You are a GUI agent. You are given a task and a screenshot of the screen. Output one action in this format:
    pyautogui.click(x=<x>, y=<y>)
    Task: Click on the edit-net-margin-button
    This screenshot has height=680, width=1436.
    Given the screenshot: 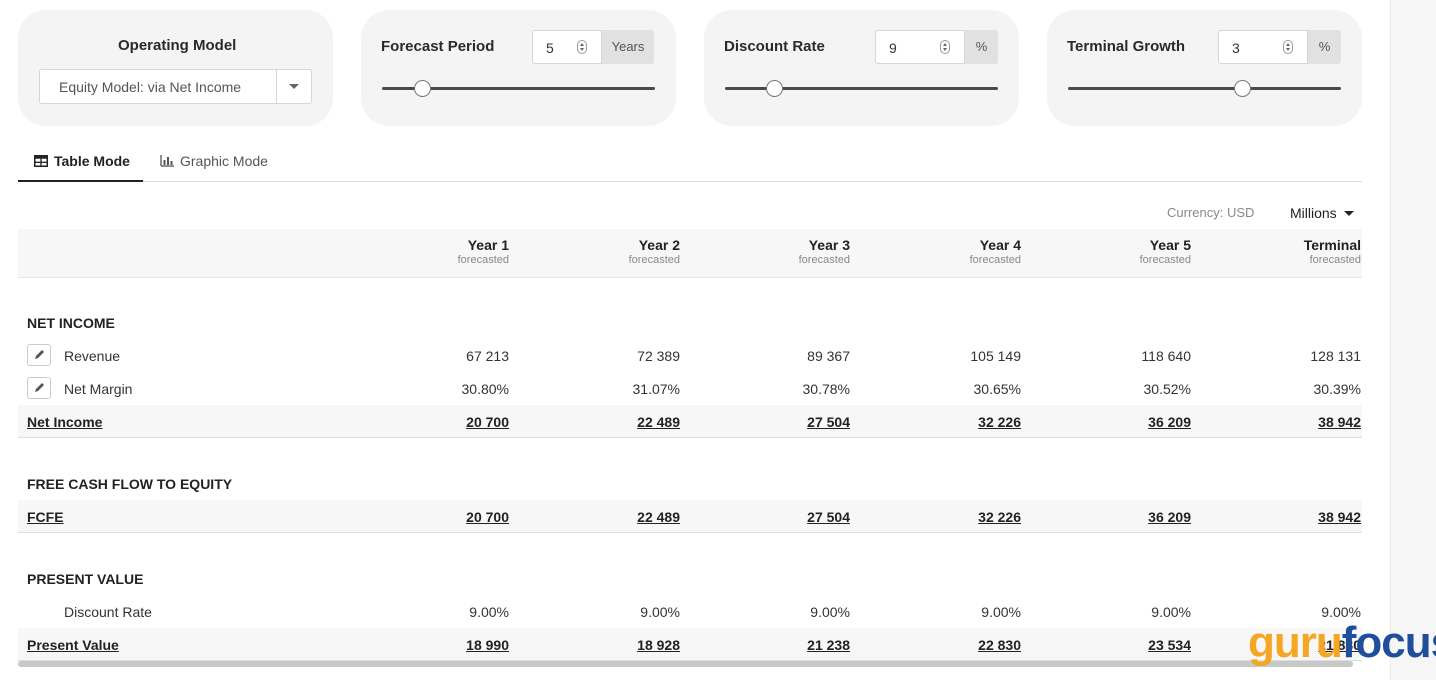 What is the action you would take?
    pyautogui.click(x=39, y=388)
    